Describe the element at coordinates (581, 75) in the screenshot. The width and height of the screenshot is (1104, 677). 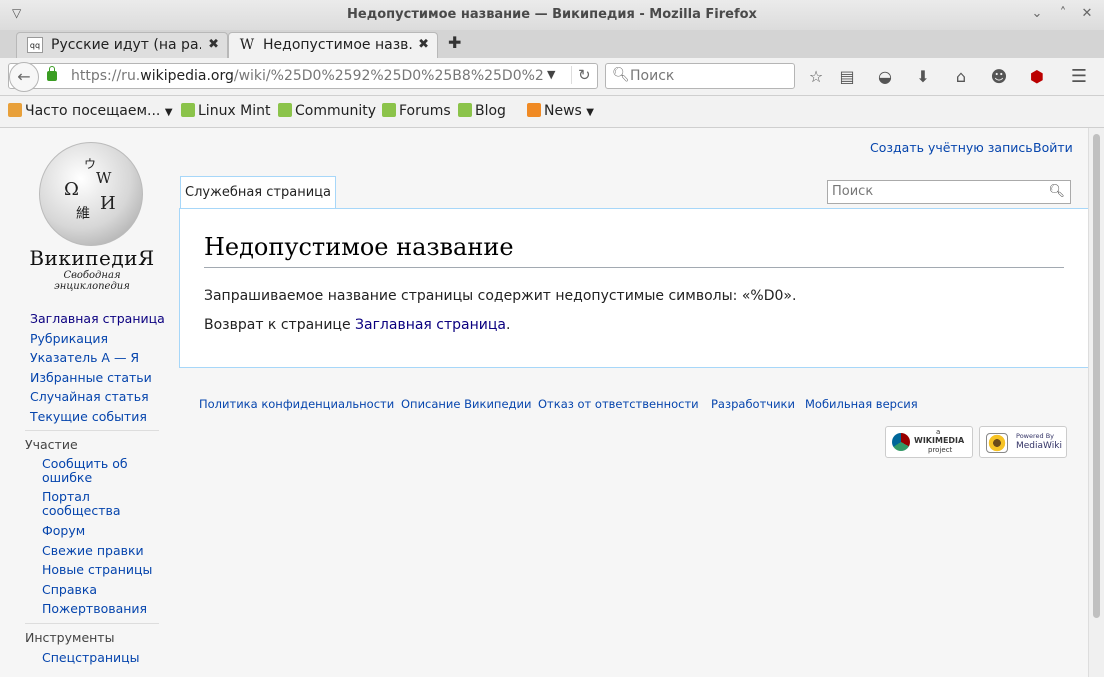
I see `reload-icon: ↻` at that location.